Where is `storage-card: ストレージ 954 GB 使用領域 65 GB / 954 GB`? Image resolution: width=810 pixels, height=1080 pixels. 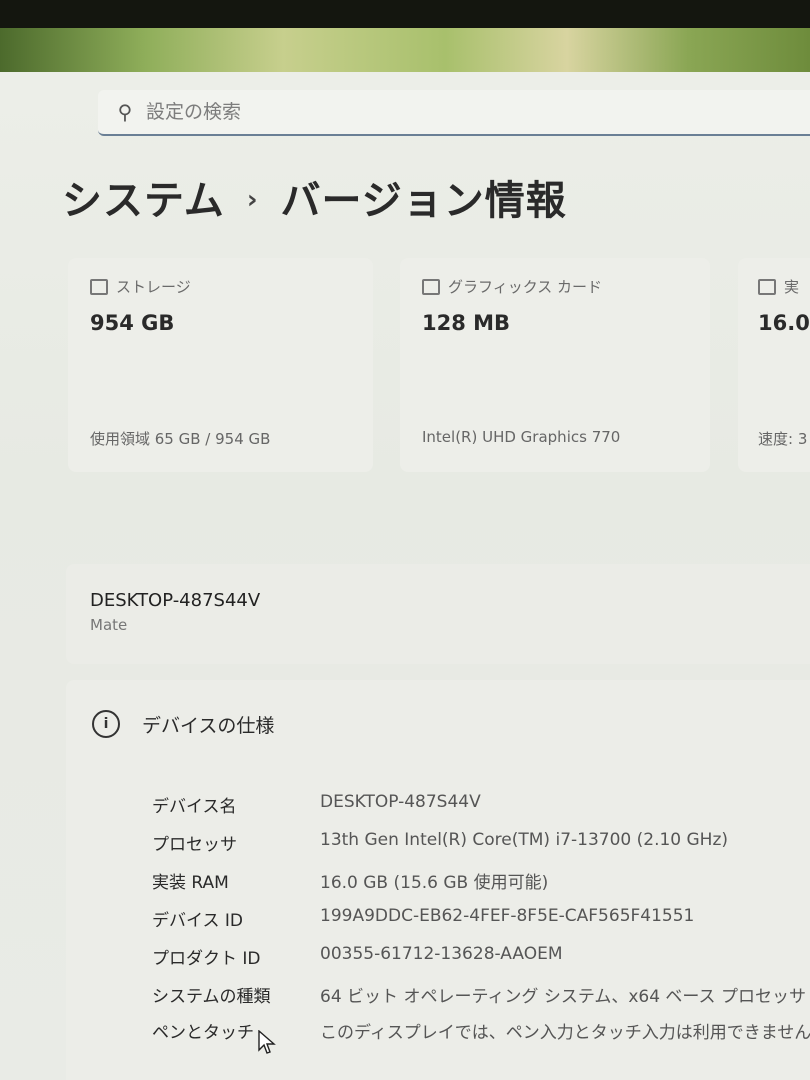
storage-card: ストレージ 954 GB 使用領域 65 GB / 954 GB is located at coordinates (220, 365).